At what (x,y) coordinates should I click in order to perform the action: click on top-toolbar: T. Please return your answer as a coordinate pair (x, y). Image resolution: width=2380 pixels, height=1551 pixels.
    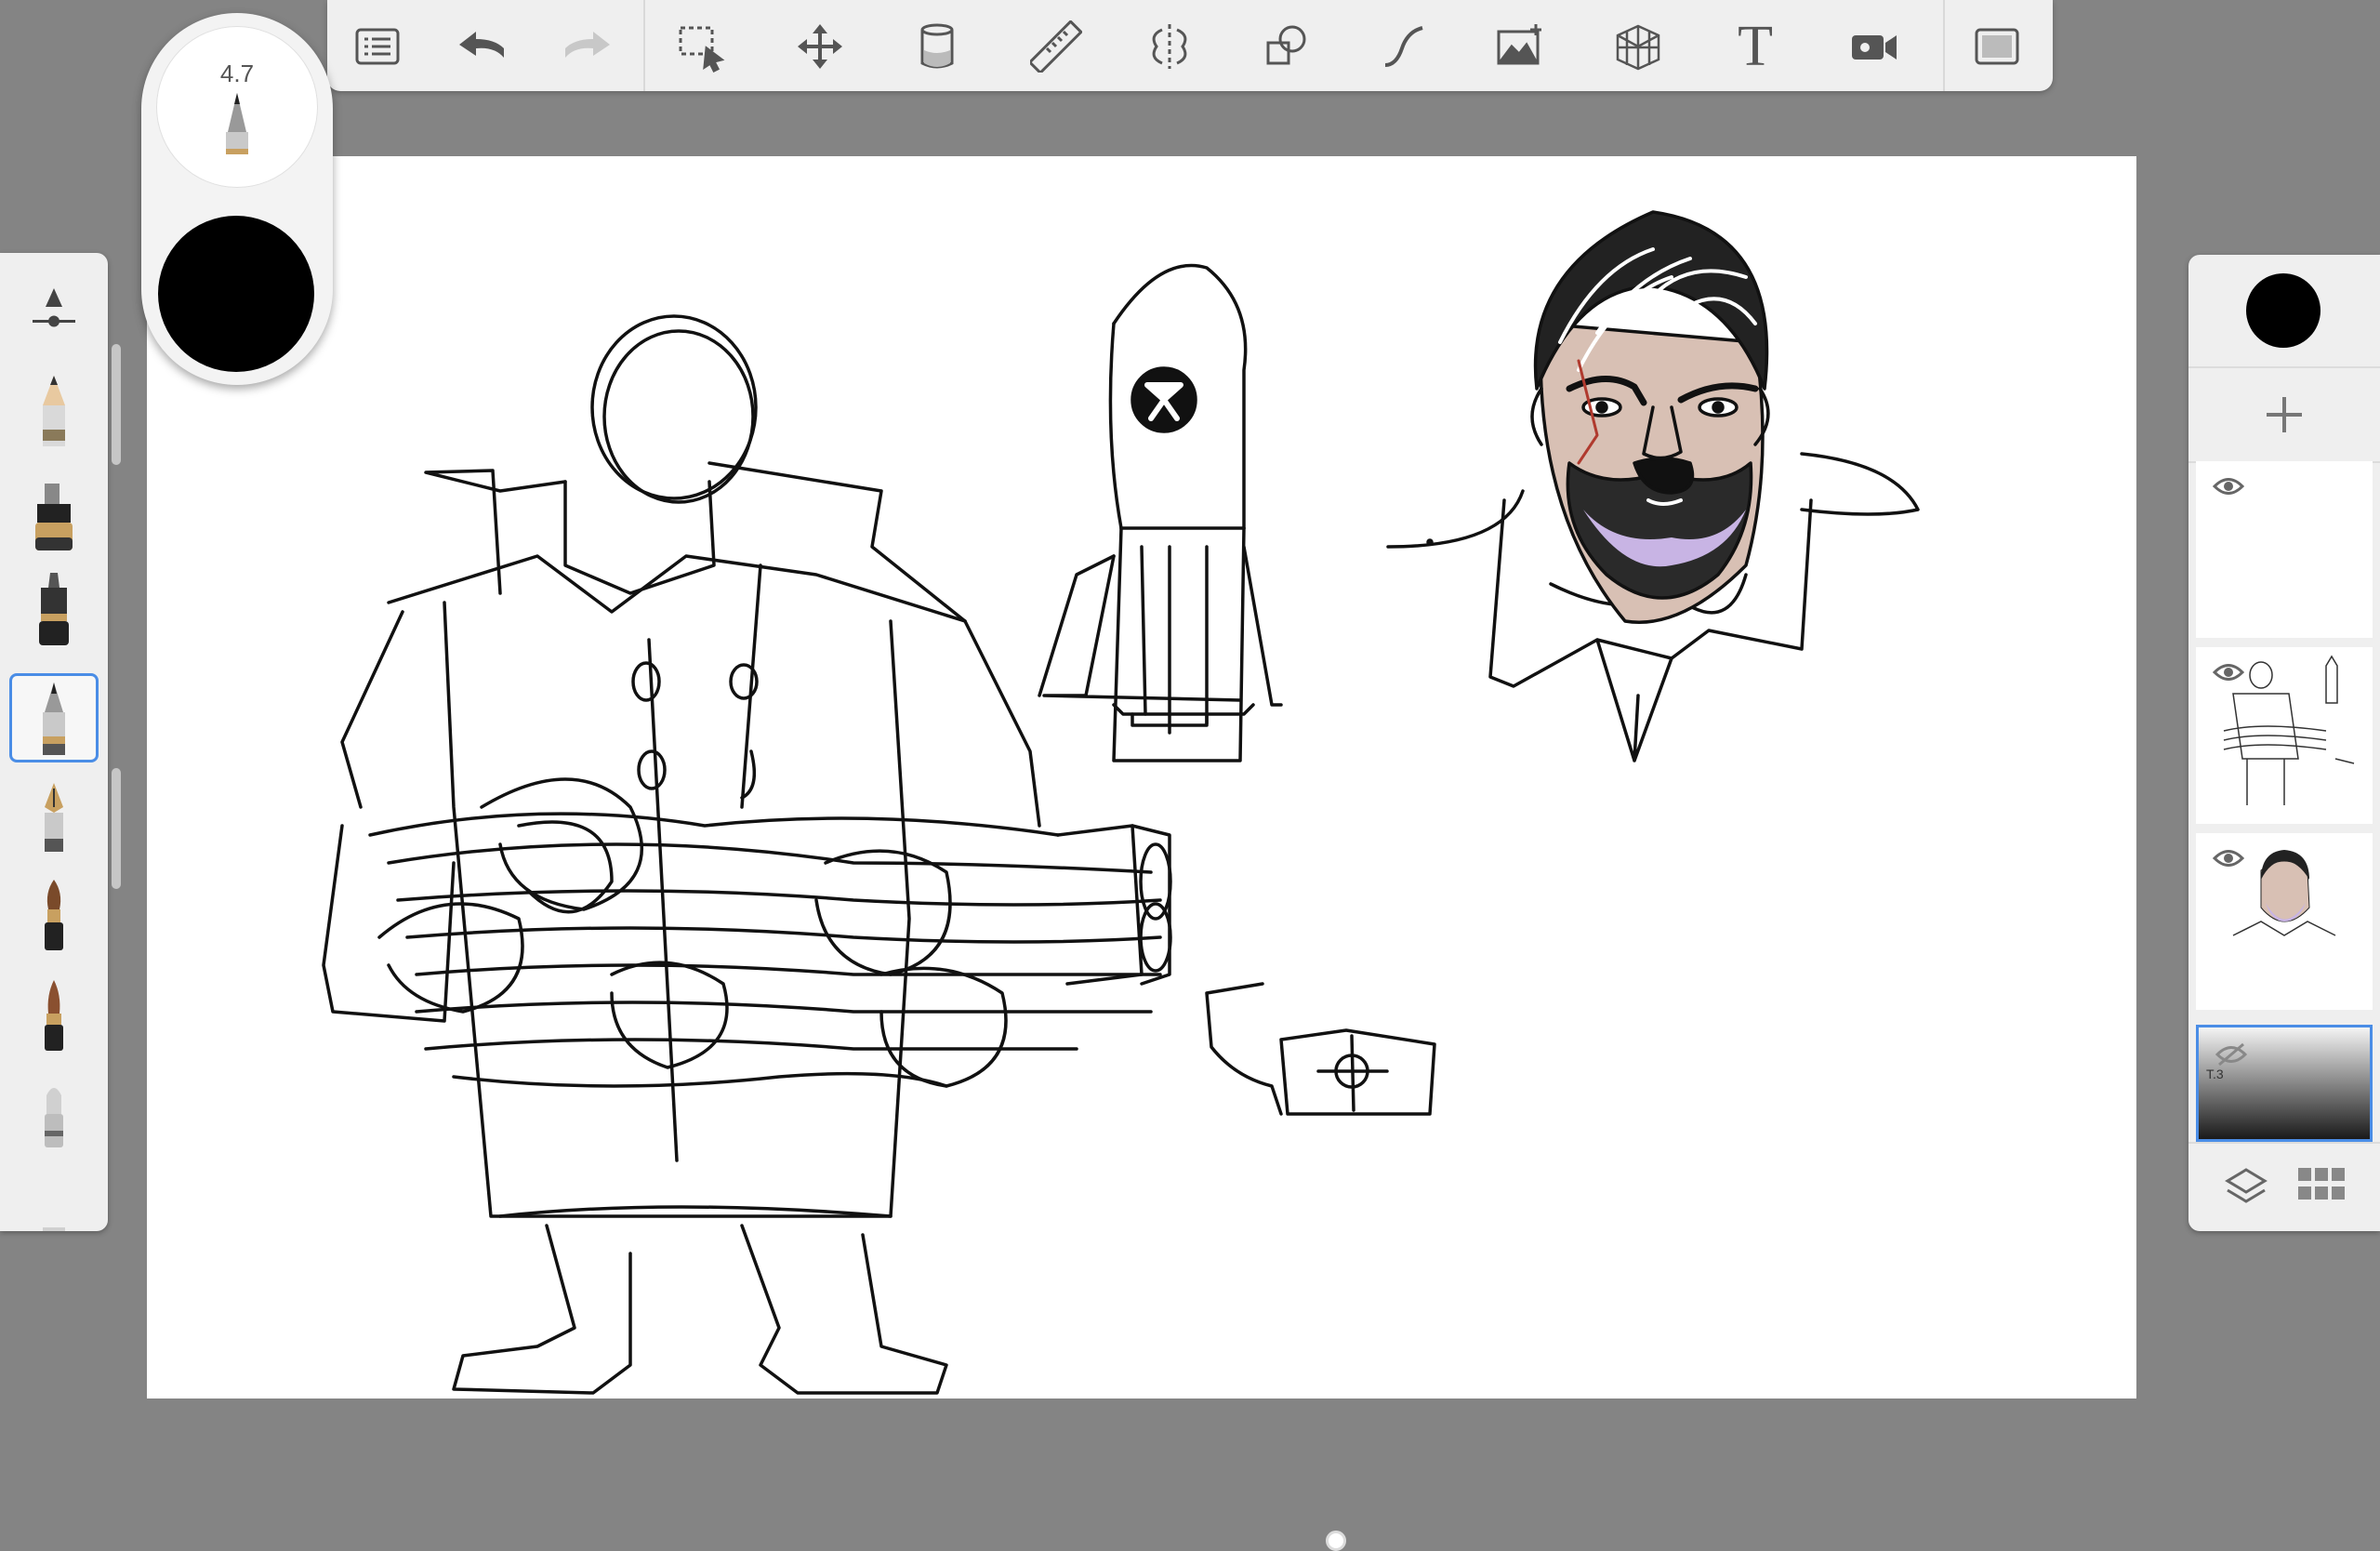
    Looking at the image, I should click on (1190, 45).